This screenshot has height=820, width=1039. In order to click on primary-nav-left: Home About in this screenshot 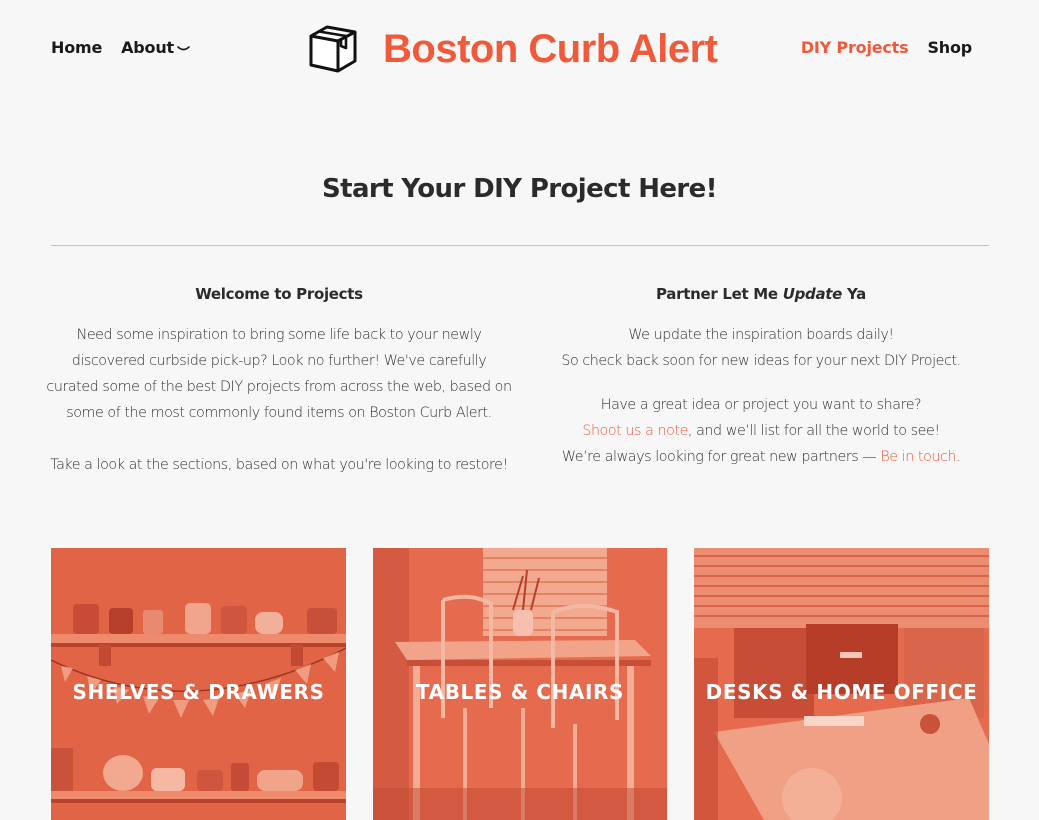, I will do `click(120, 47)`.